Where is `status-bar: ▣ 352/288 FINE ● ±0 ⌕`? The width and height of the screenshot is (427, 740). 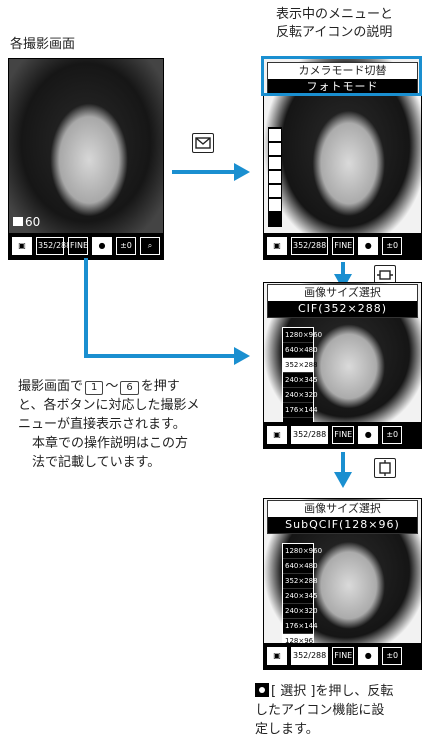 status-bar: ▣ 352/288 FINE ● ±0 ⌕ is located at coordinates (86, 246).